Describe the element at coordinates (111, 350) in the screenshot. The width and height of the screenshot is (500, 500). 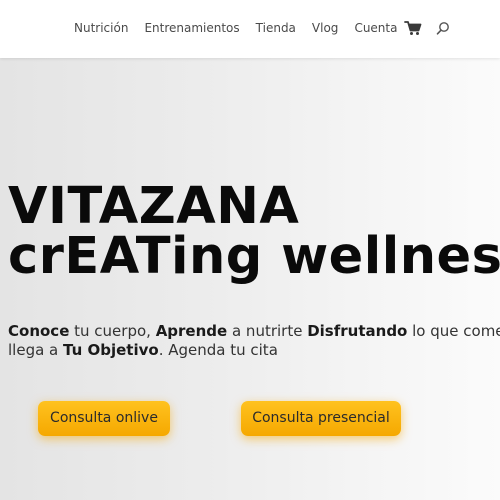
I see `keyword-tu-objetivo: Tu Objetivo` at that location.